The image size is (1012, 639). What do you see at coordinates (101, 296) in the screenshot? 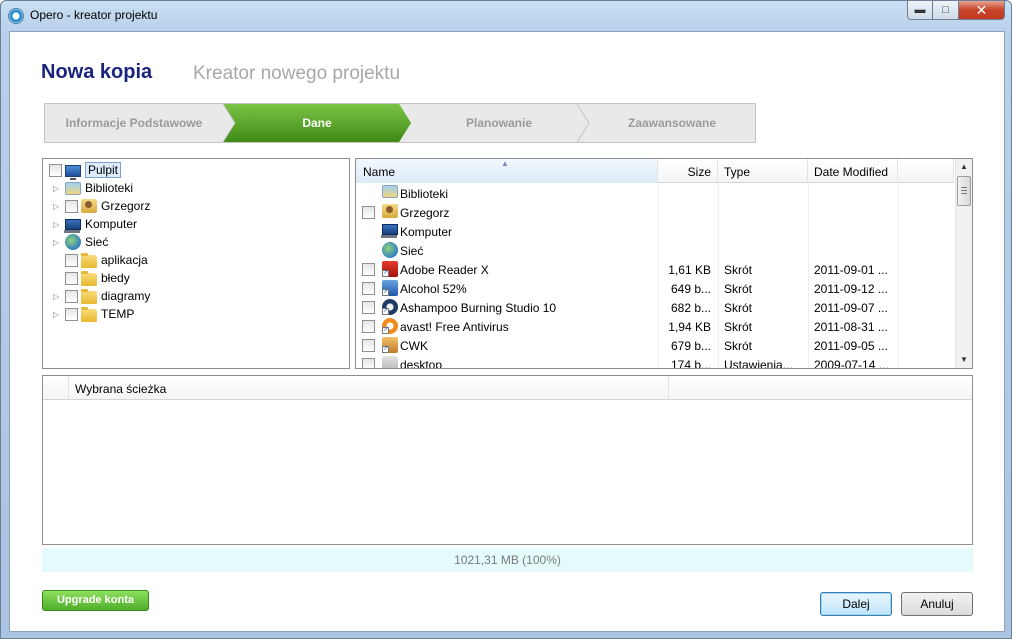
I see `tree-item-diagramy: ▷ diagramy` at bounding box center [101, 296].